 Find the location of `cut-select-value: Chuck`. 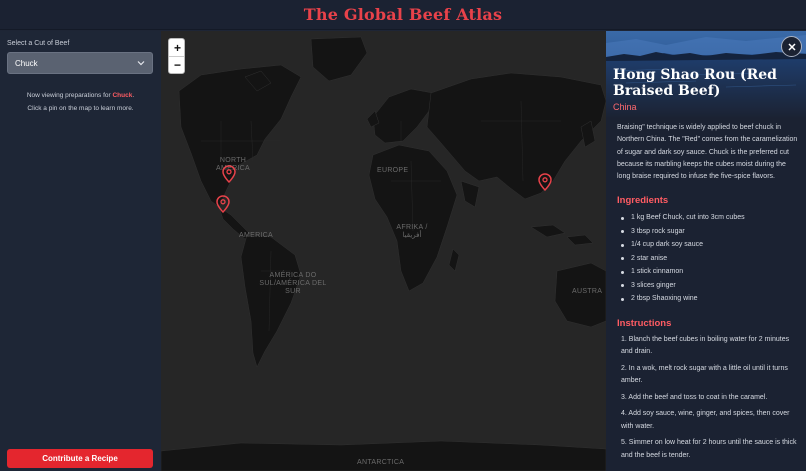

cut-select-value: Chuck is located at coordinates (26, 63).